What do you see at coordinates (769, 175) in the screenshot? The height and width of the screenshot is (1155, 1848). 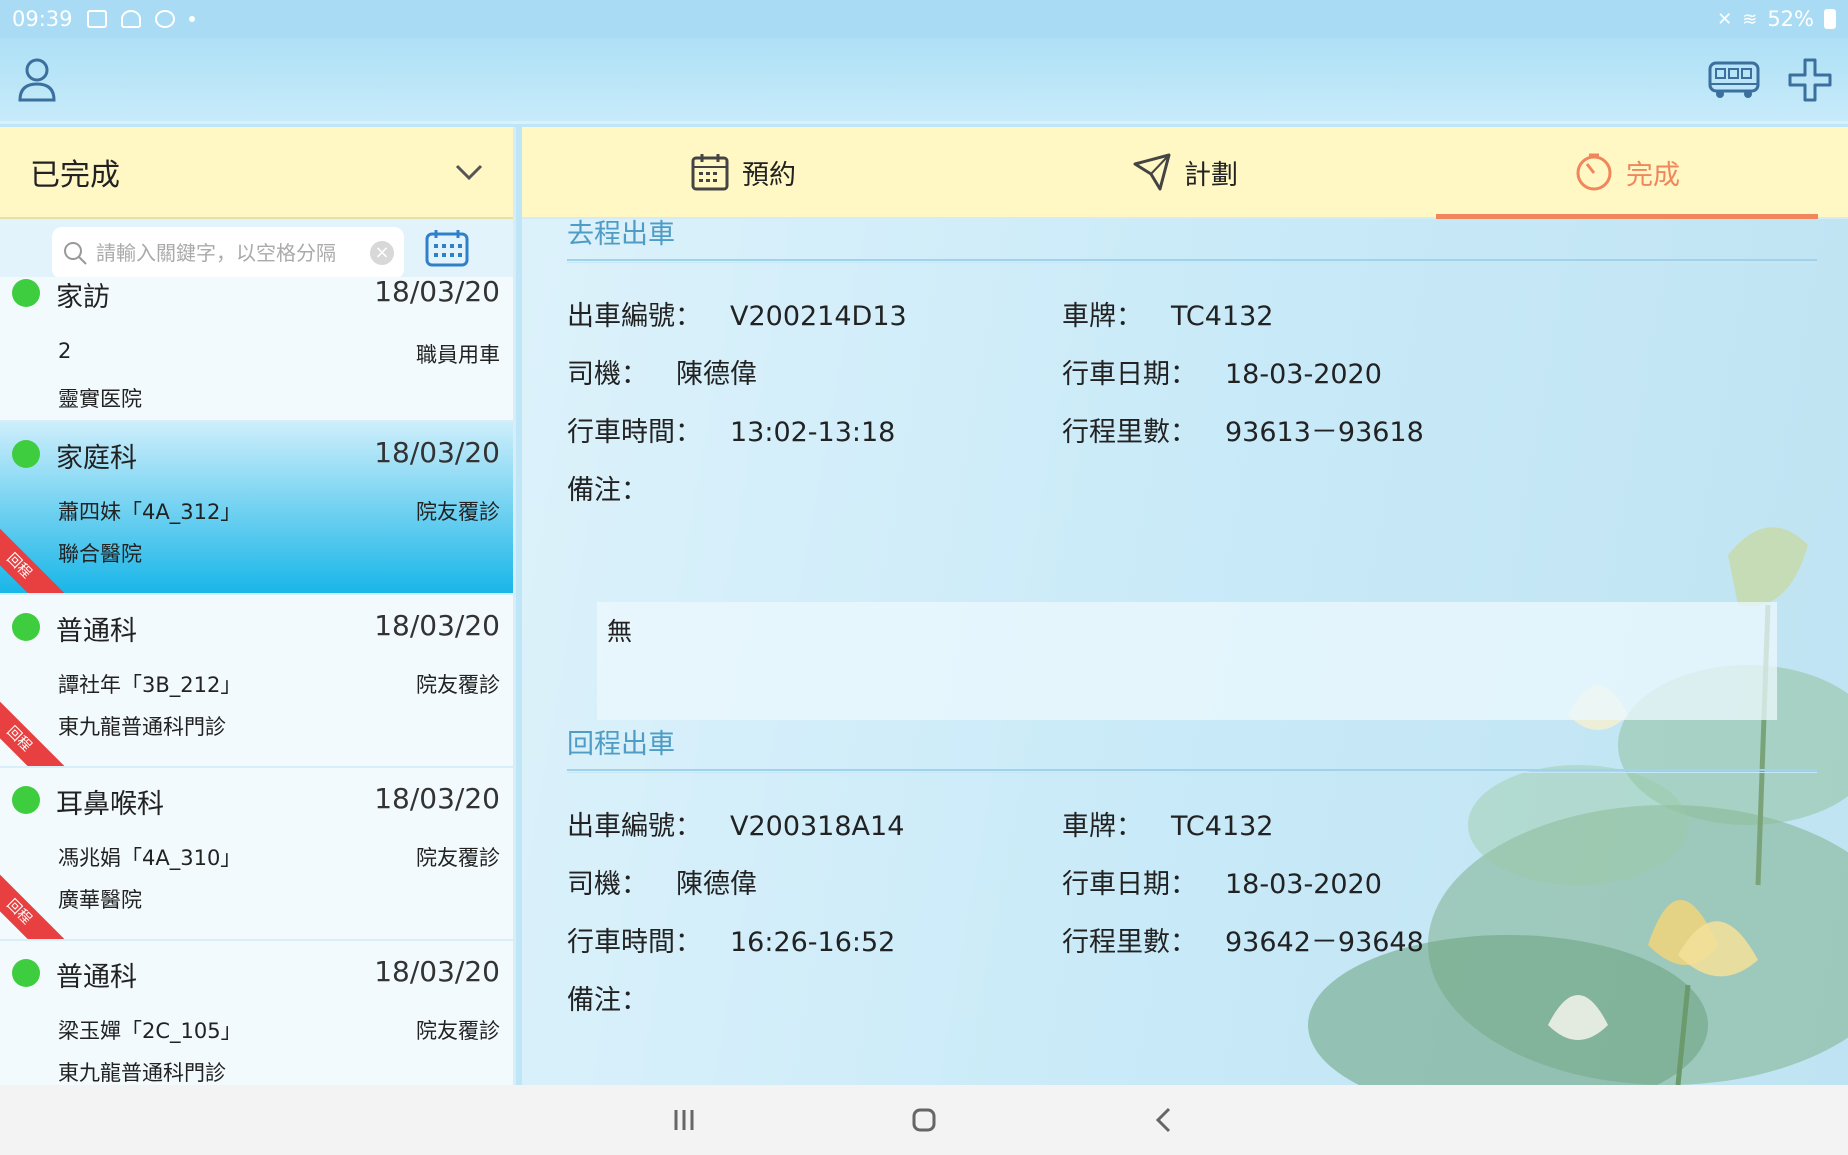 I see `tab-booking-label: 預約` at bounding box center [769, 175].